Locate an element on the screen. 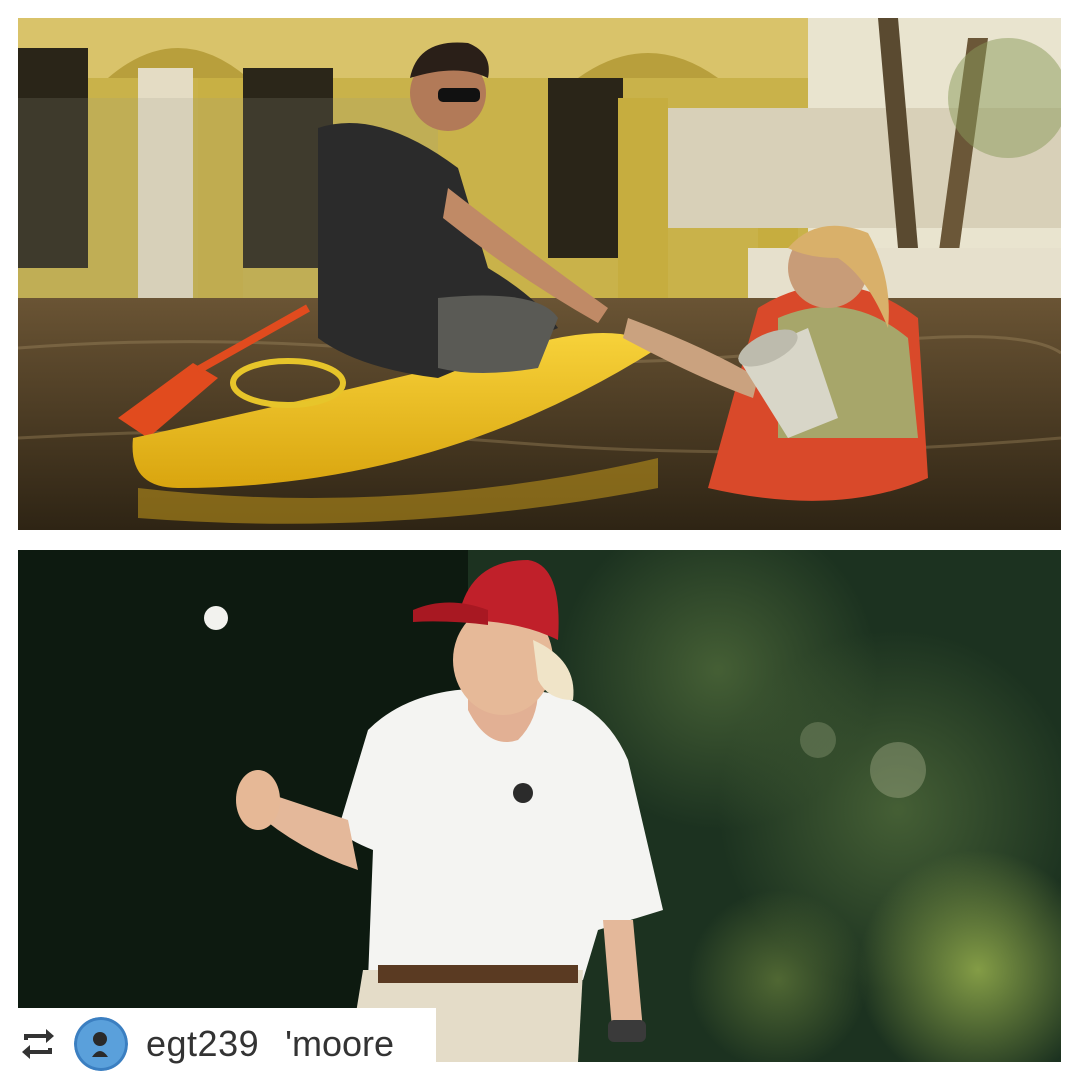 The image size is (1080, 1080). repost-icon is located at coordinates (38, 1044).